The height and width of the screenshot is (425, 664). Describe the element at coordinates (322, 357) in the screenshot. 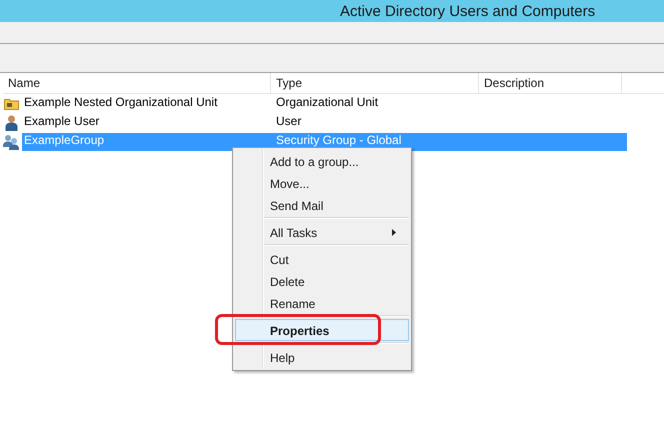

I see `menu-item: Help` at that location.